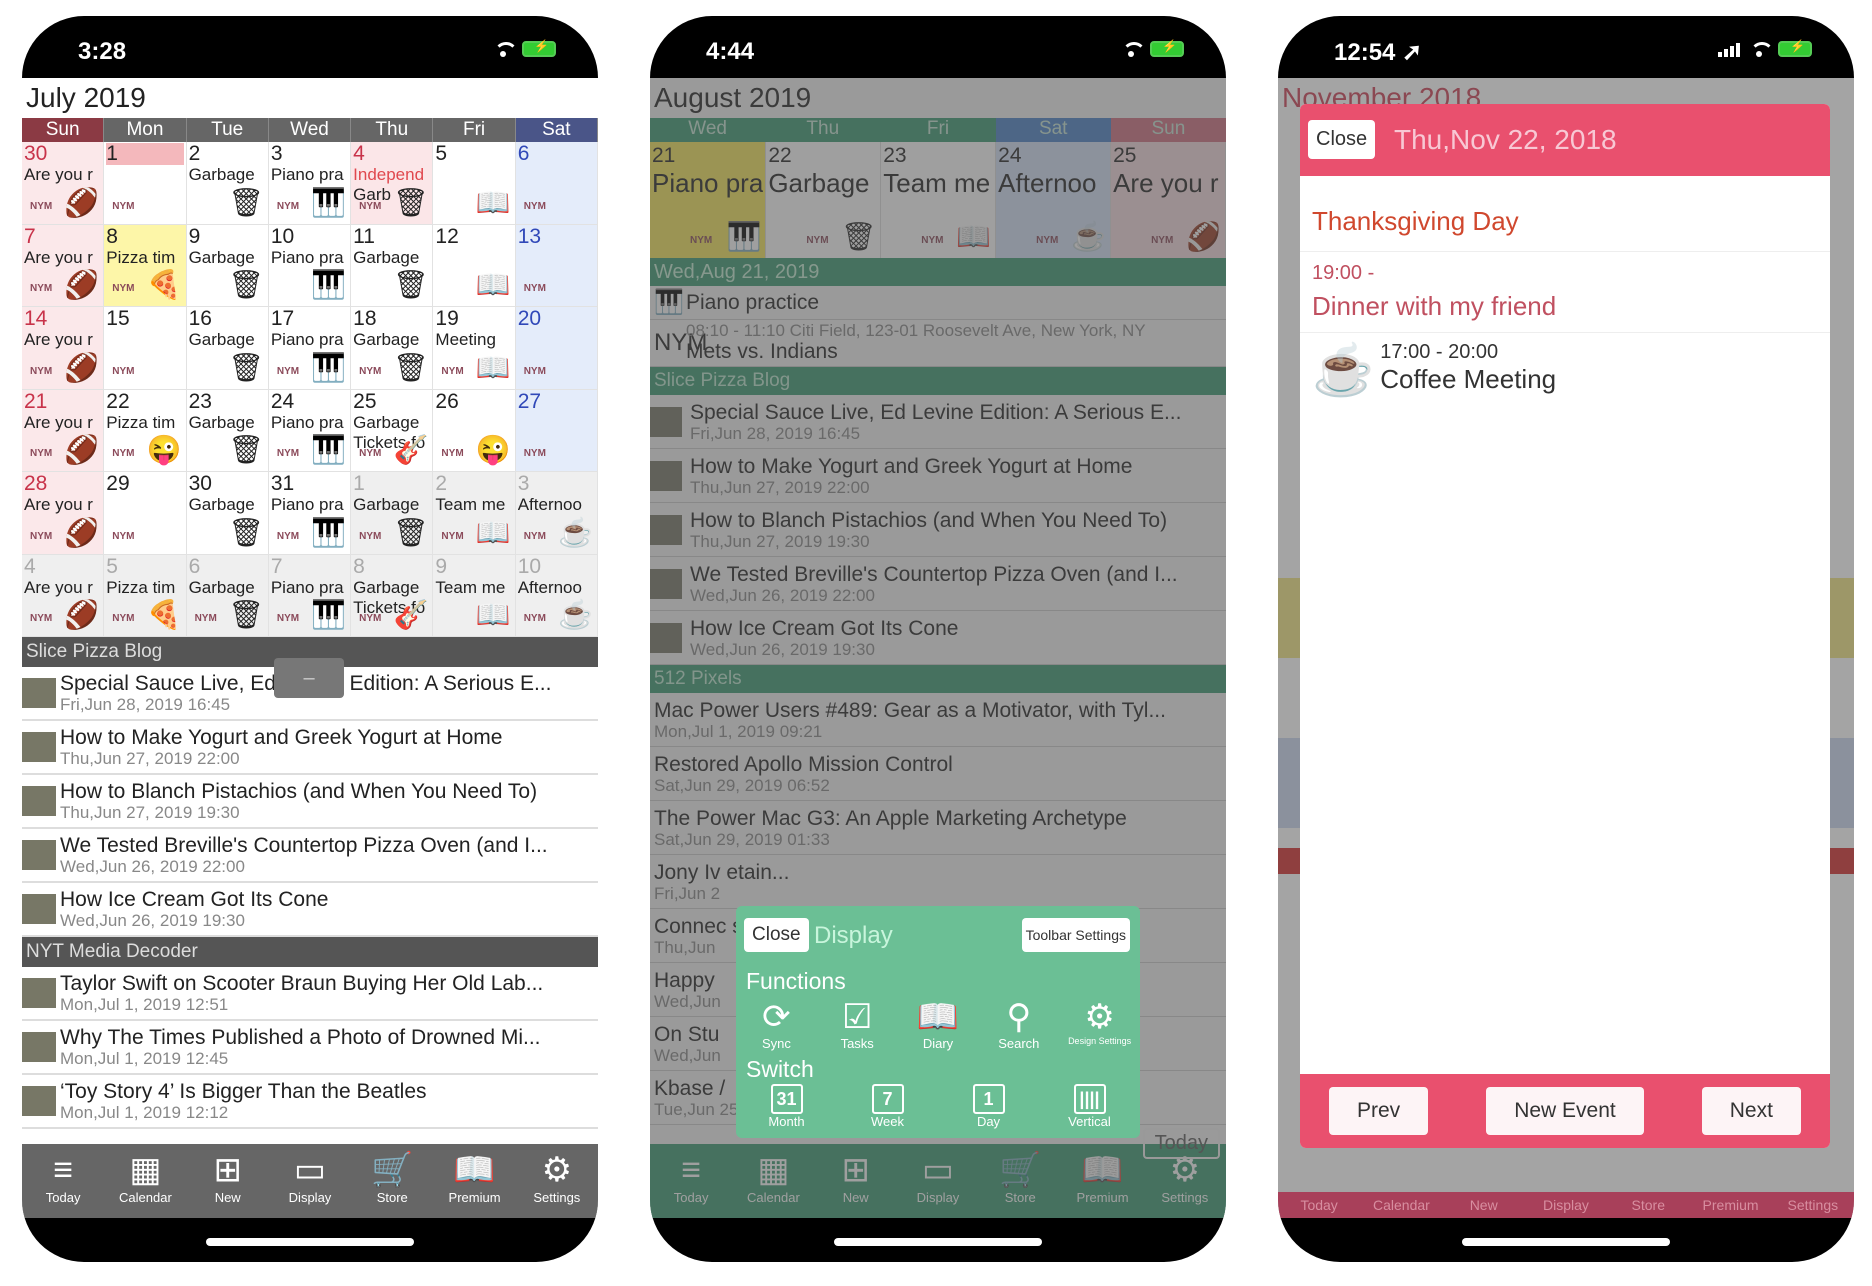 This screenshot has height=1286, width=1872. What do you see at coordinates (474, 183) in the screenshot?
I see `calendar-day-cell: 5 📖` at bounding box center [474, 183].